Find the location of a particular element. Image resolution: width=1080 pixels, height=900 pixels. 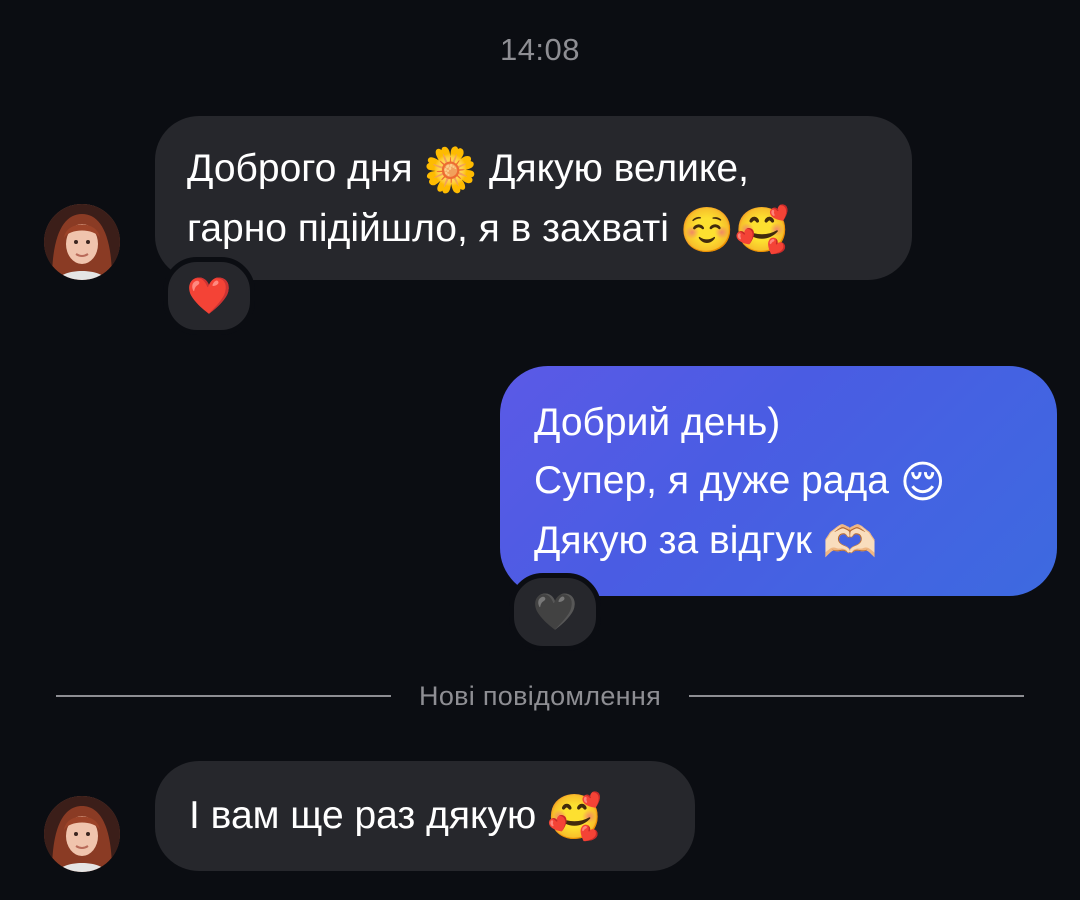

new-messages-label: Нові повідомлення is located at coordinates (540, 695).